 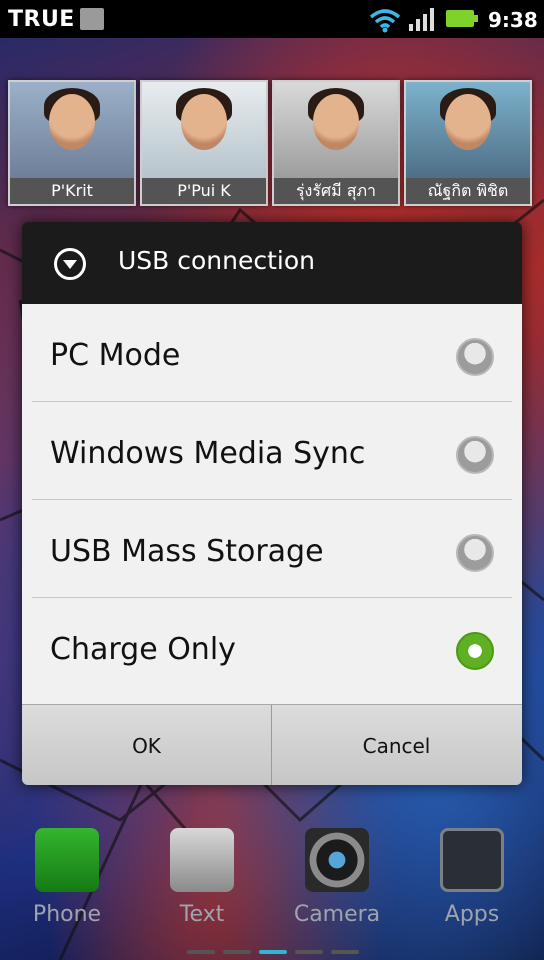 I want to click on envelope-icon, so click(x=202, y=860).